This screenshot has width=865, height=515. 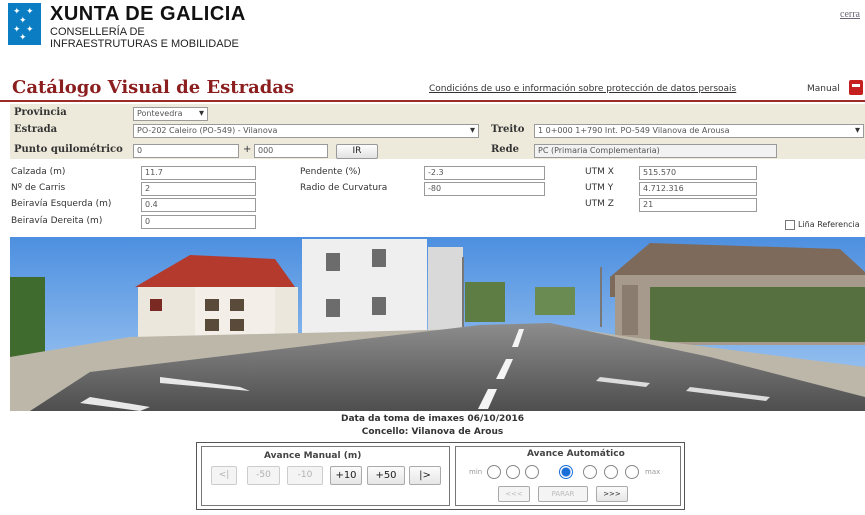 I want to click on pendente-label: Pendente (%), so click(x=330, y=172).